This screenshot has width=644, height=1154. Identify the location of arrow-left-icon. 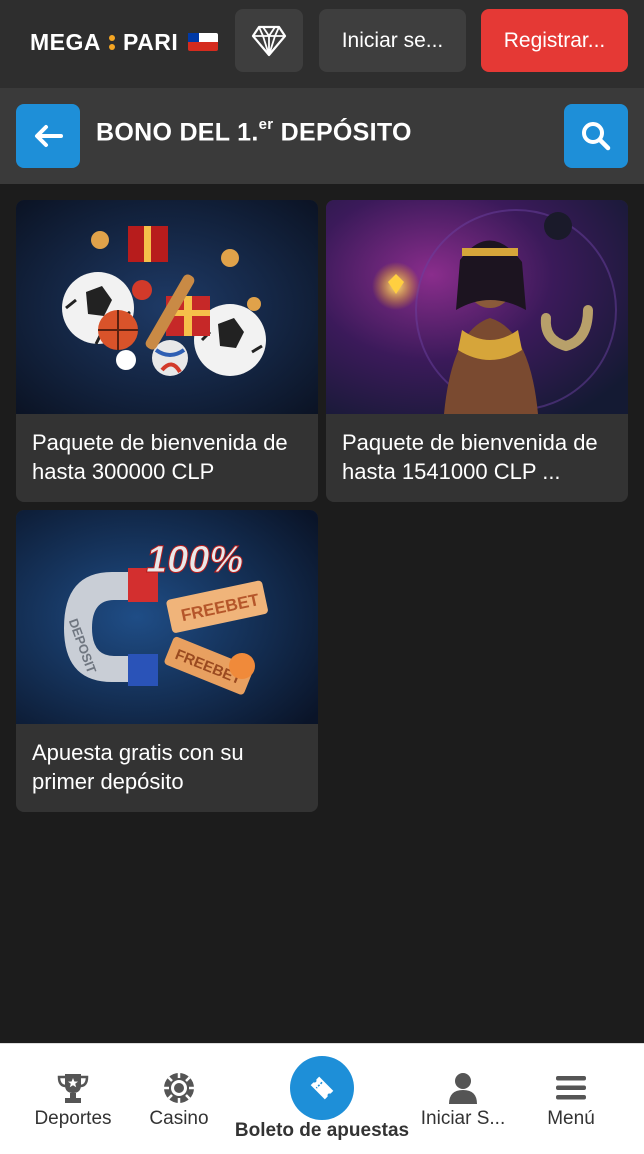
(49, 136).